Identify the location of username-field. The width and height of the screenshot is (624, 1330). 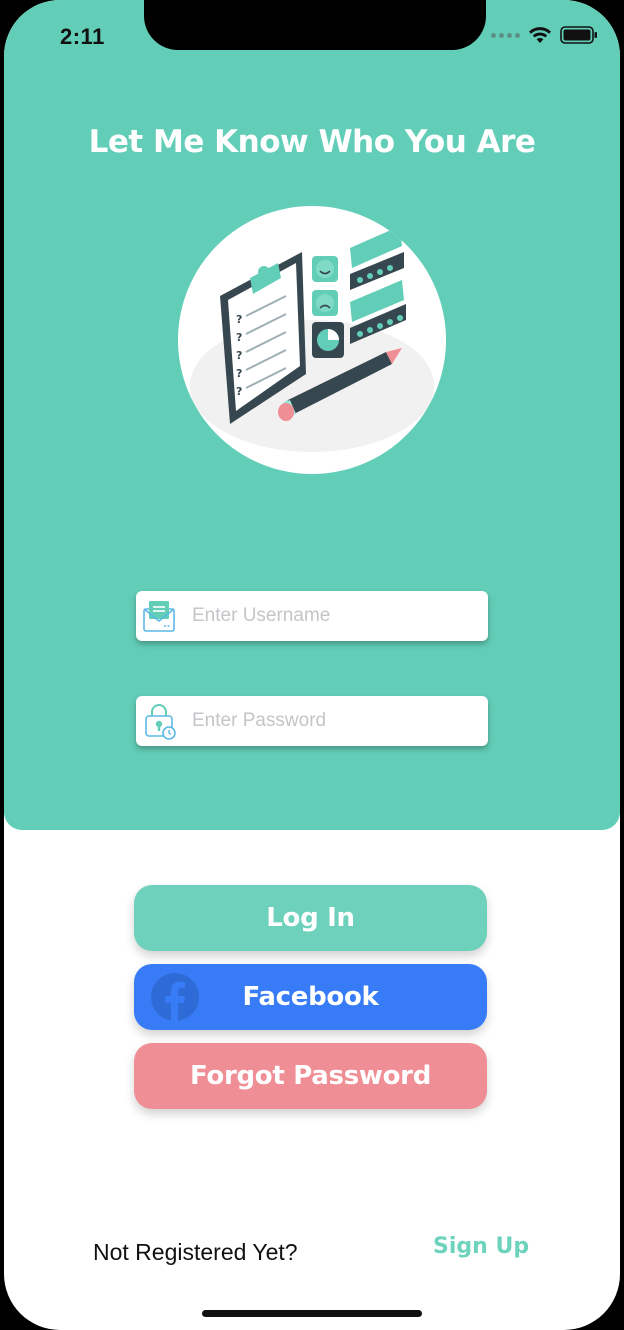
(312, 616).